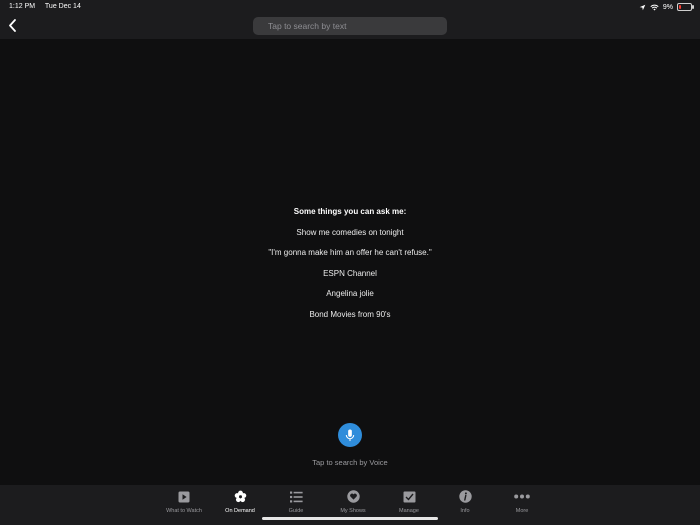  Describe the element at coordinates (350, 518) in the screenshot. I see `home-indicator` at that location.